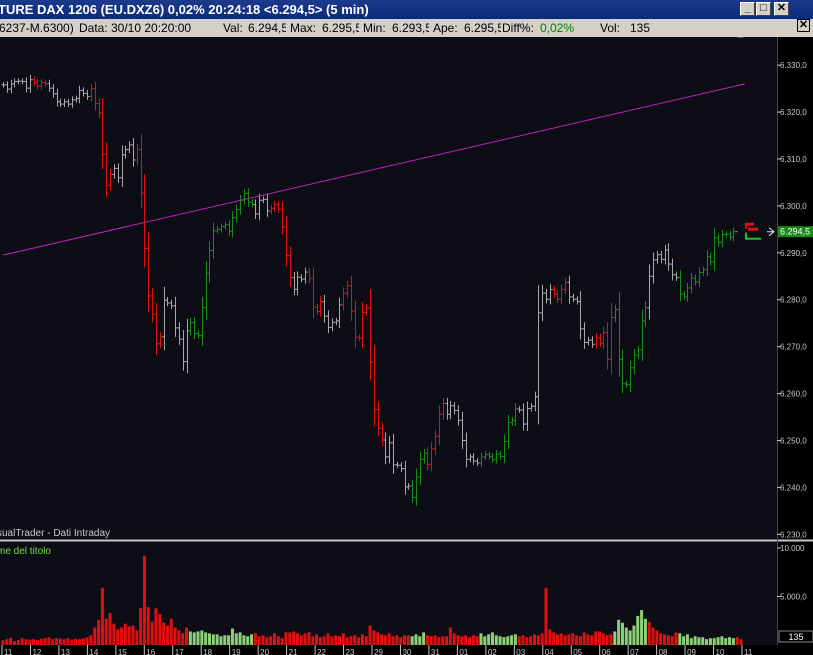 Image resolution: width=813 pixels, height=655 pixels. I want to click on price-tick-label: 6.270,0, so click(793, 347).